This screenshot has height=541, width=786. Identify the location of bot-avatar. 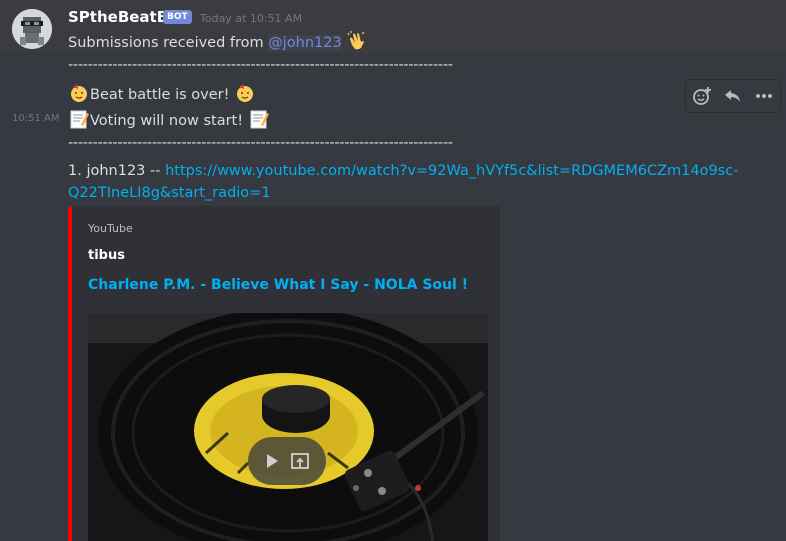
(32, 29).